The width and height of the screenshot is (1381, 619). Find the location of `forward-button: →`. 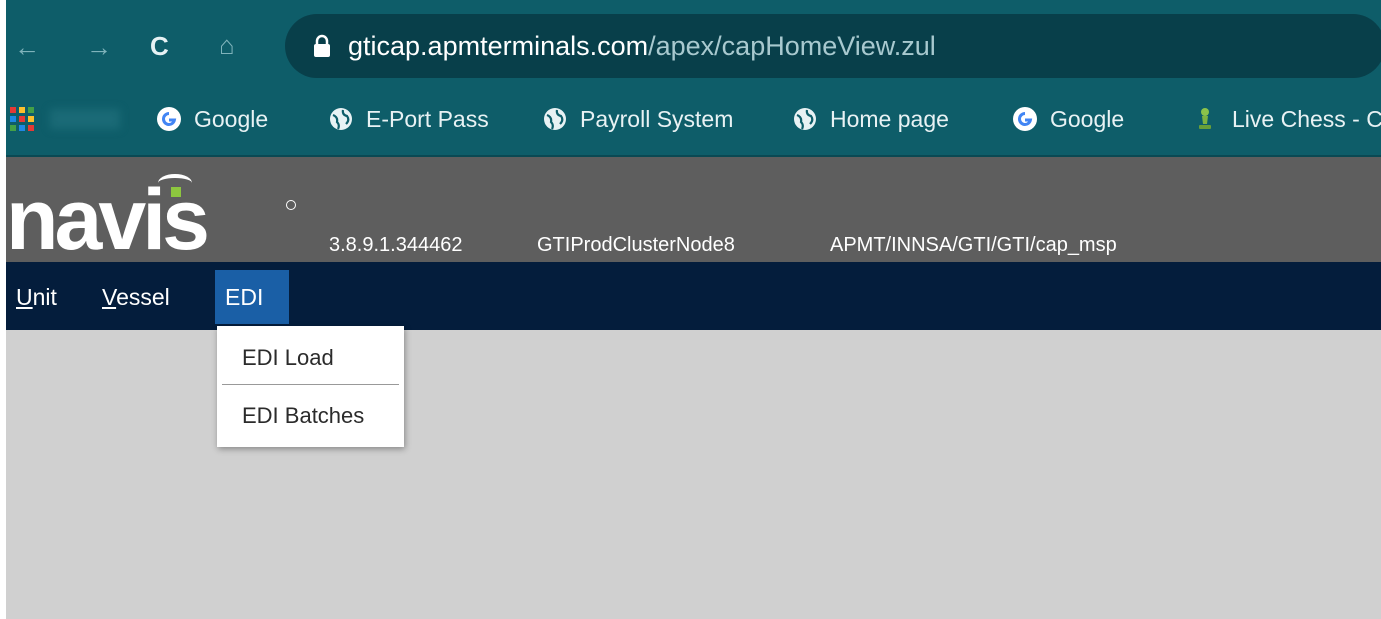

forward-button: → is located at coordinates (99, 47).